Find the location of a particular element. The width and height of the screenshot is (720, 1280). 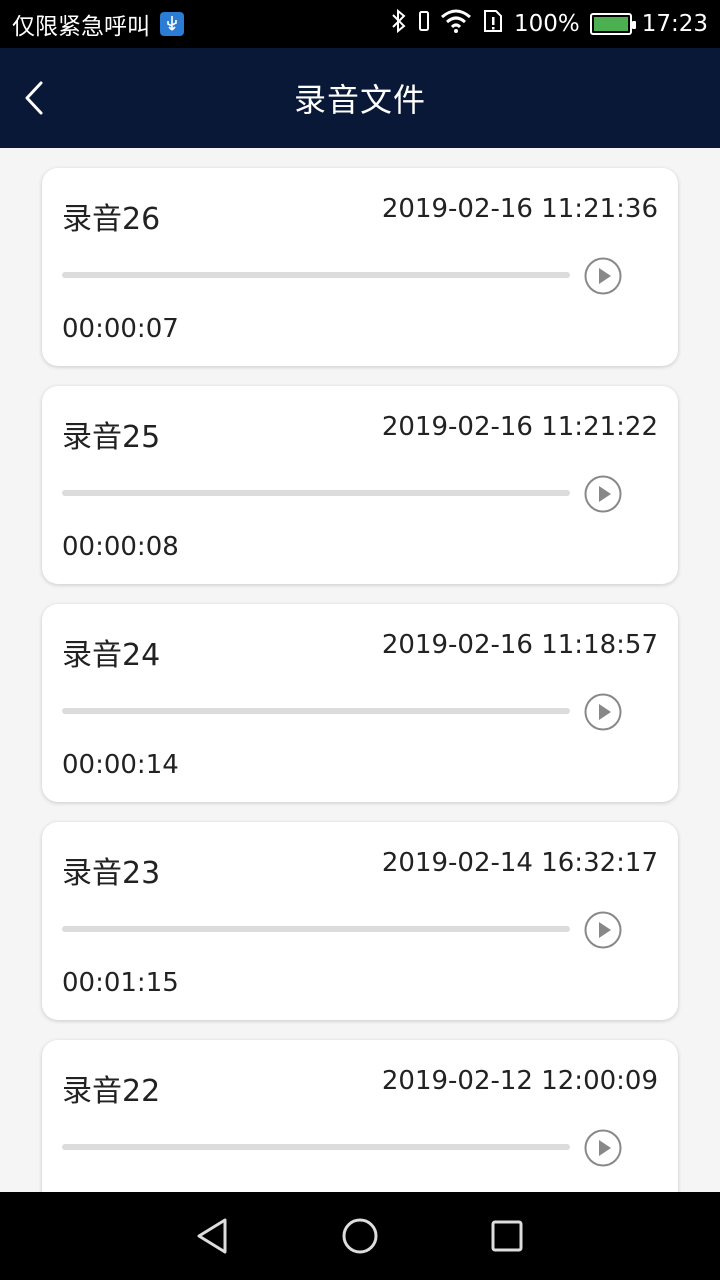

recording-card: 录音22 2019-02-12 12:00:09 is located at coordinates (360, 1116).